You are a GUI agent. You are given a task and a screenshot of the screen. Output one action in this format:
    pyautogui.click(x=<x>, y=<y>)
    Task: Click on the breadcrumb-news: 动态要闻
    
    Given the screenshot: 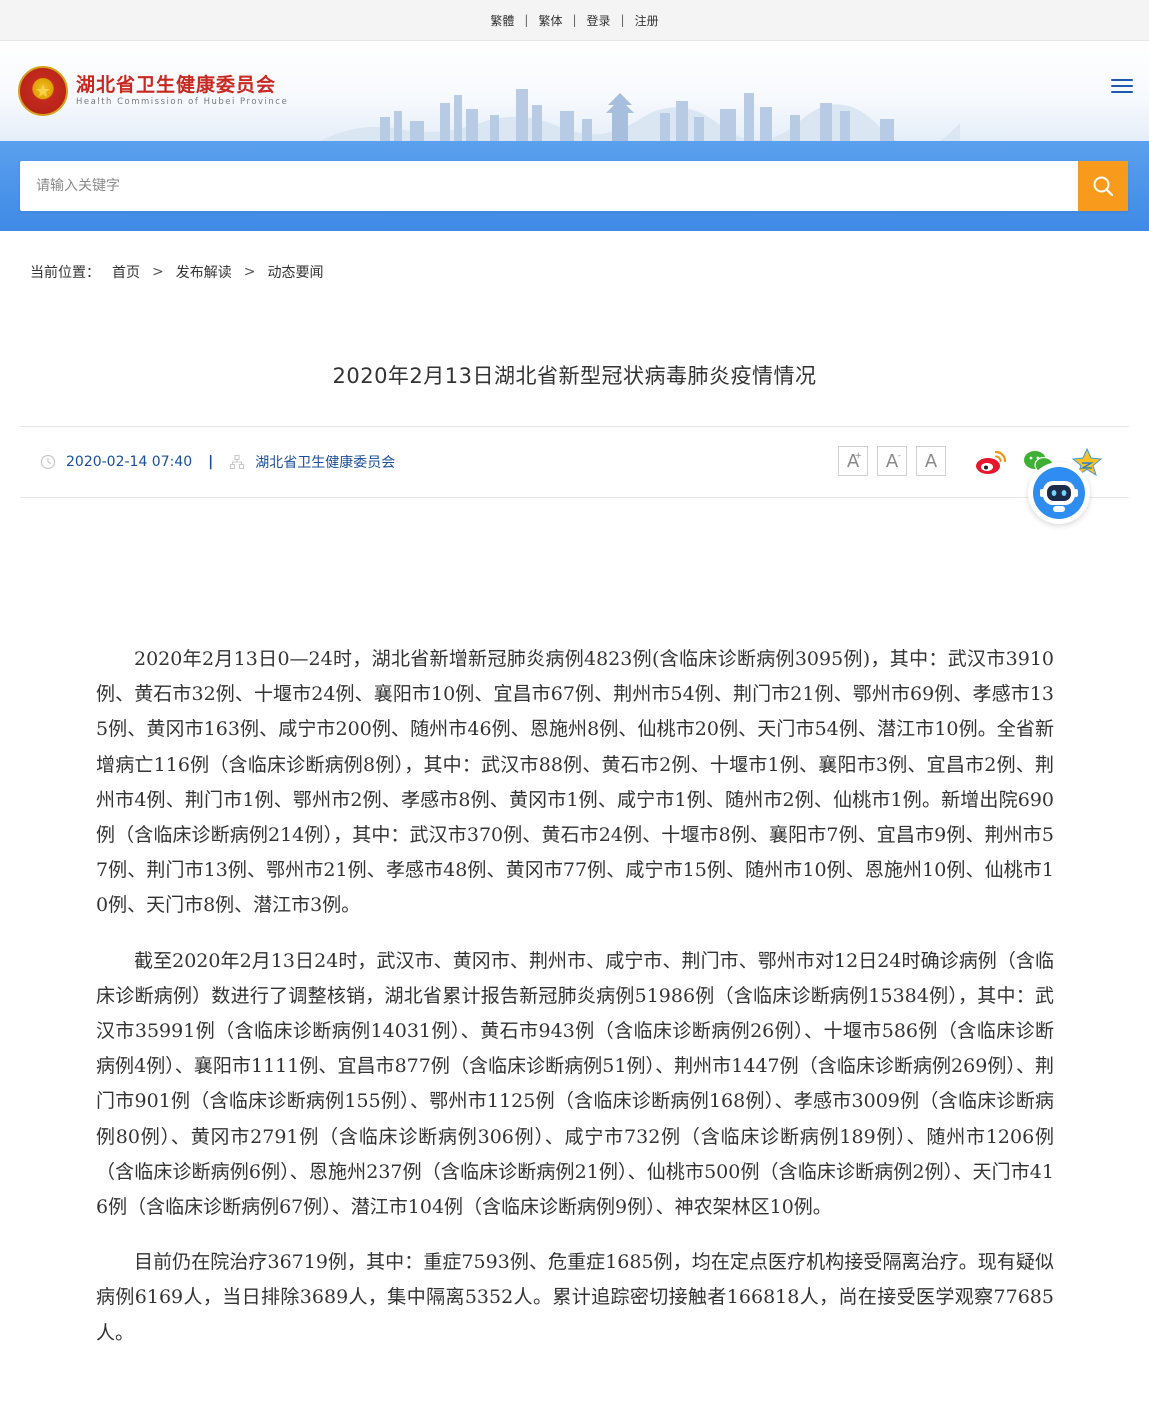 What is the action you would take?
    pyautogui.click(x=295, y=272)
    